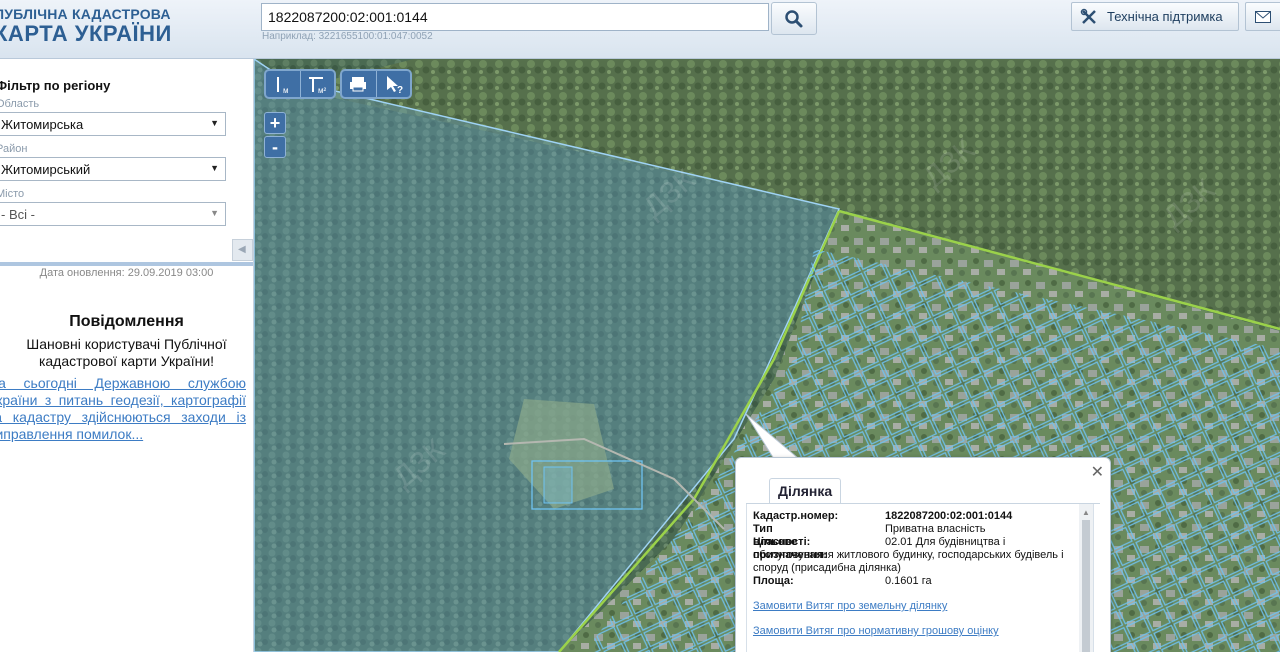  I want to click on area-key: Площа:, so click(773, 581).